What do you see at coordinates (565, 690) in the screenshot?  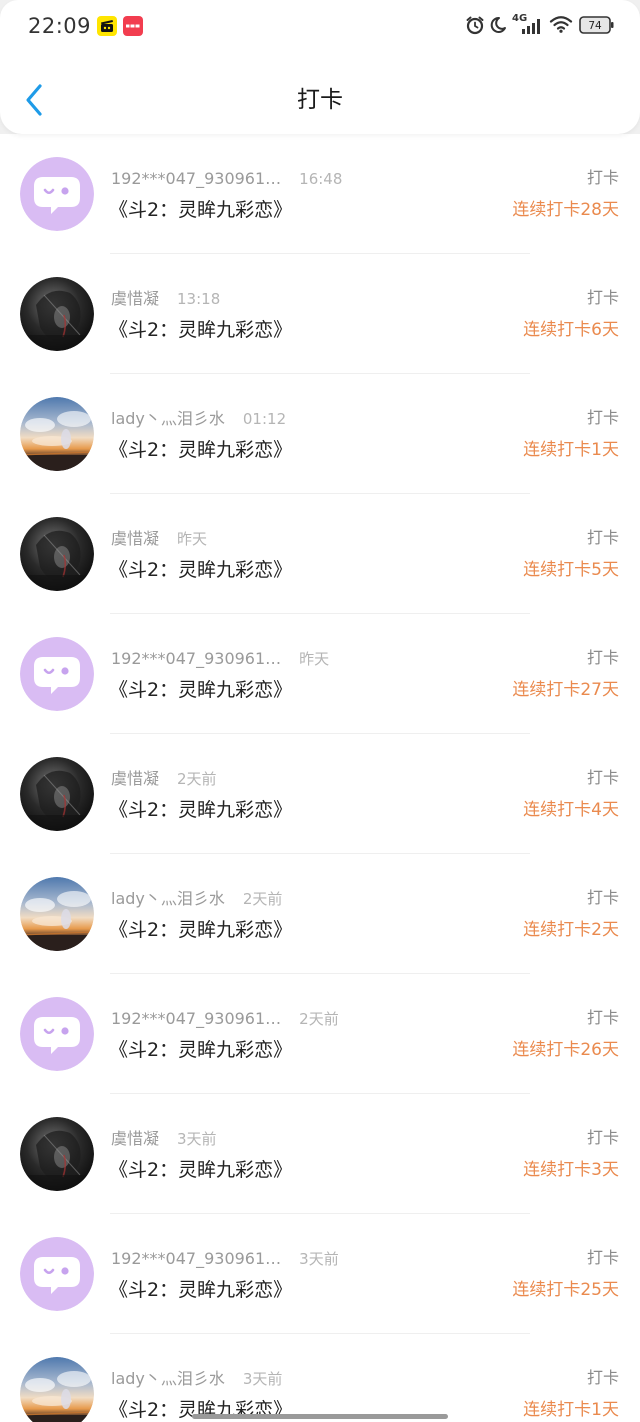 I see `streak-label: 连续打卡27天` at bounding box center [565, 690].